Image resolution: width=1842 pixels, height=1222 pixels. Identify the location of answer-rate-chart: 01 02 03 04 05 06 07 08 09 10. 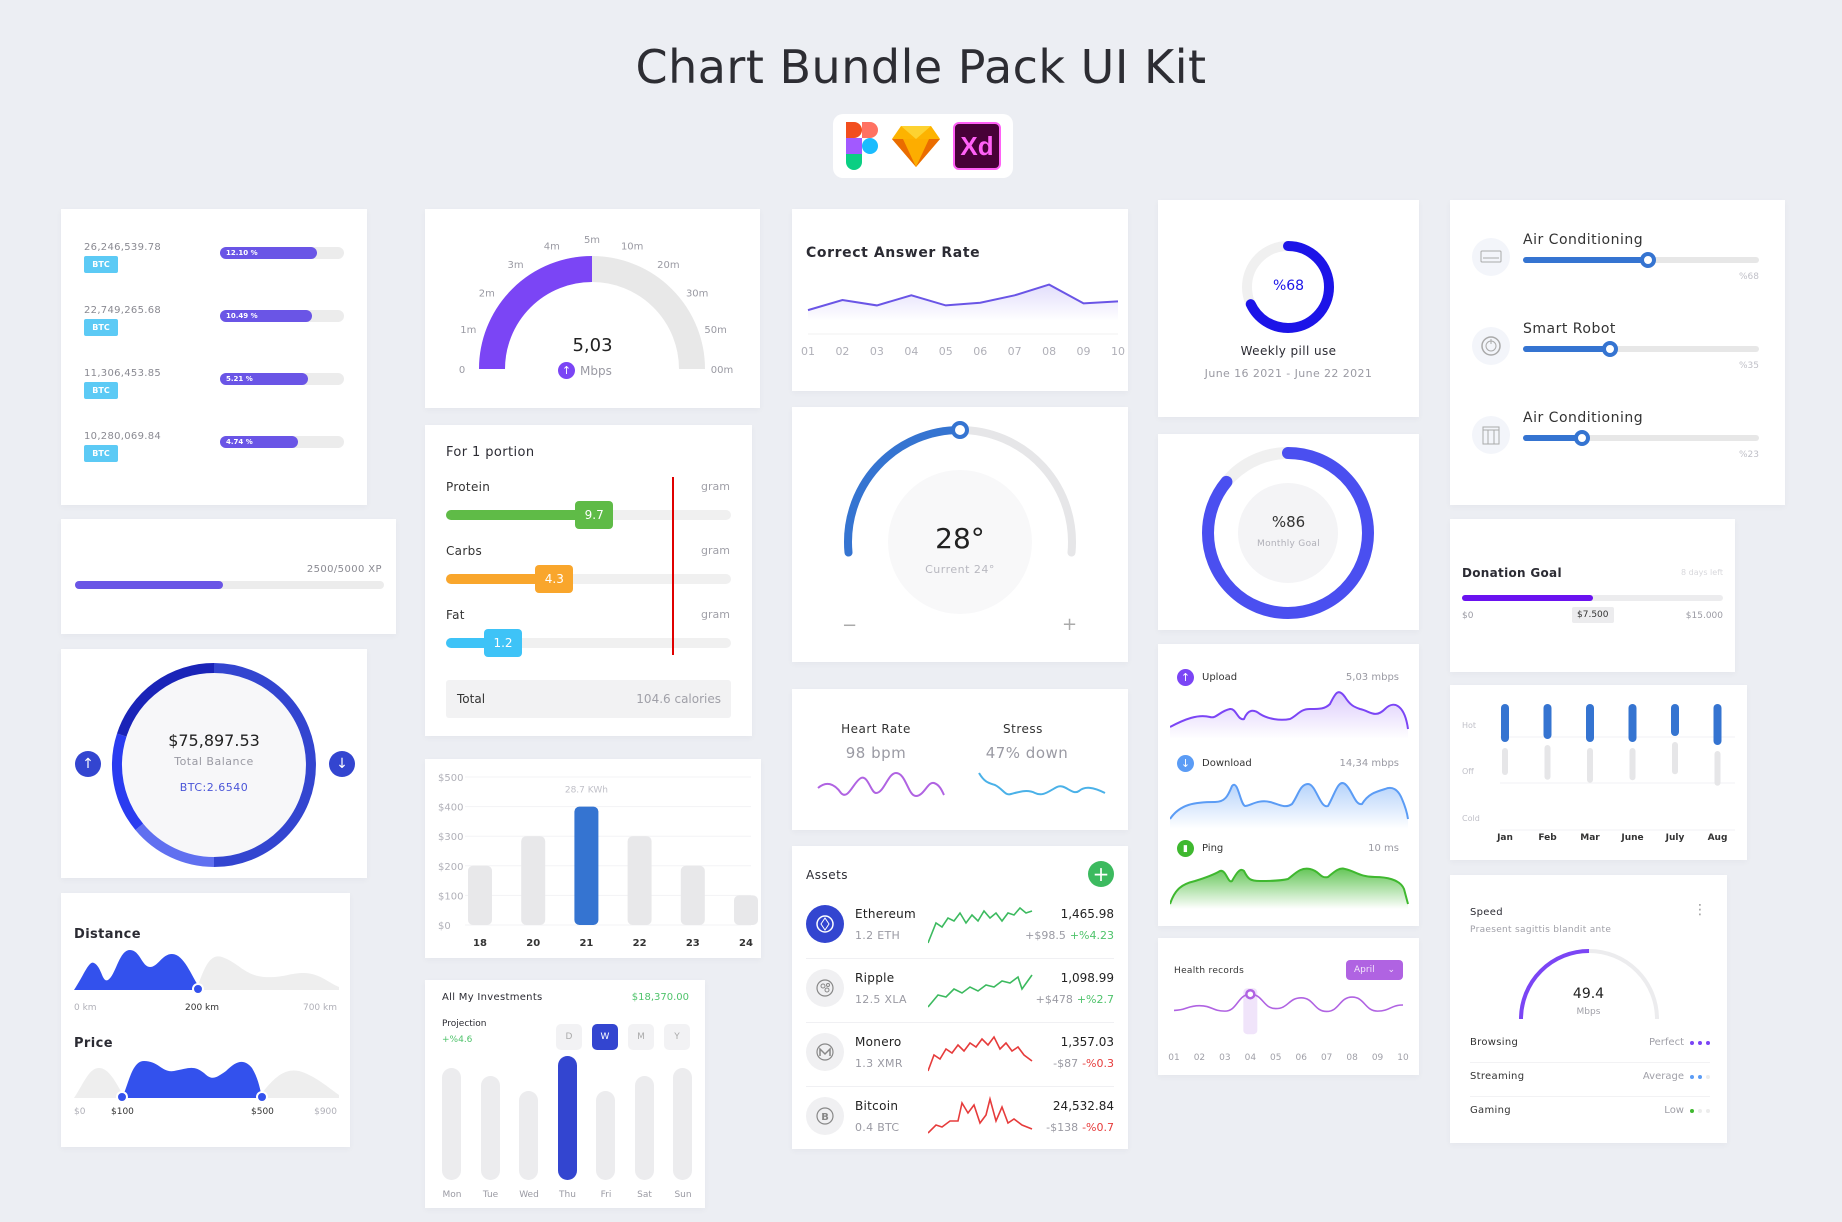
(963, 320).